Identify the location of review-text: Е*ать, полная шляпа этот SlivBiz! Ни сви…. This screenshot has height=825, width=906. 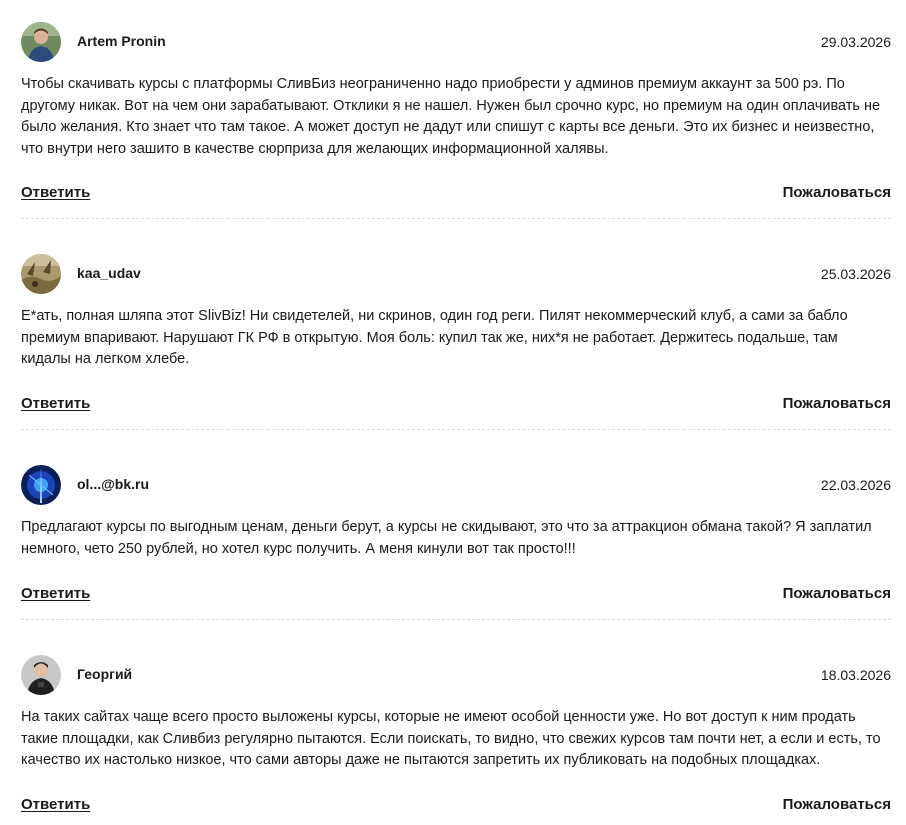
(434, 337).